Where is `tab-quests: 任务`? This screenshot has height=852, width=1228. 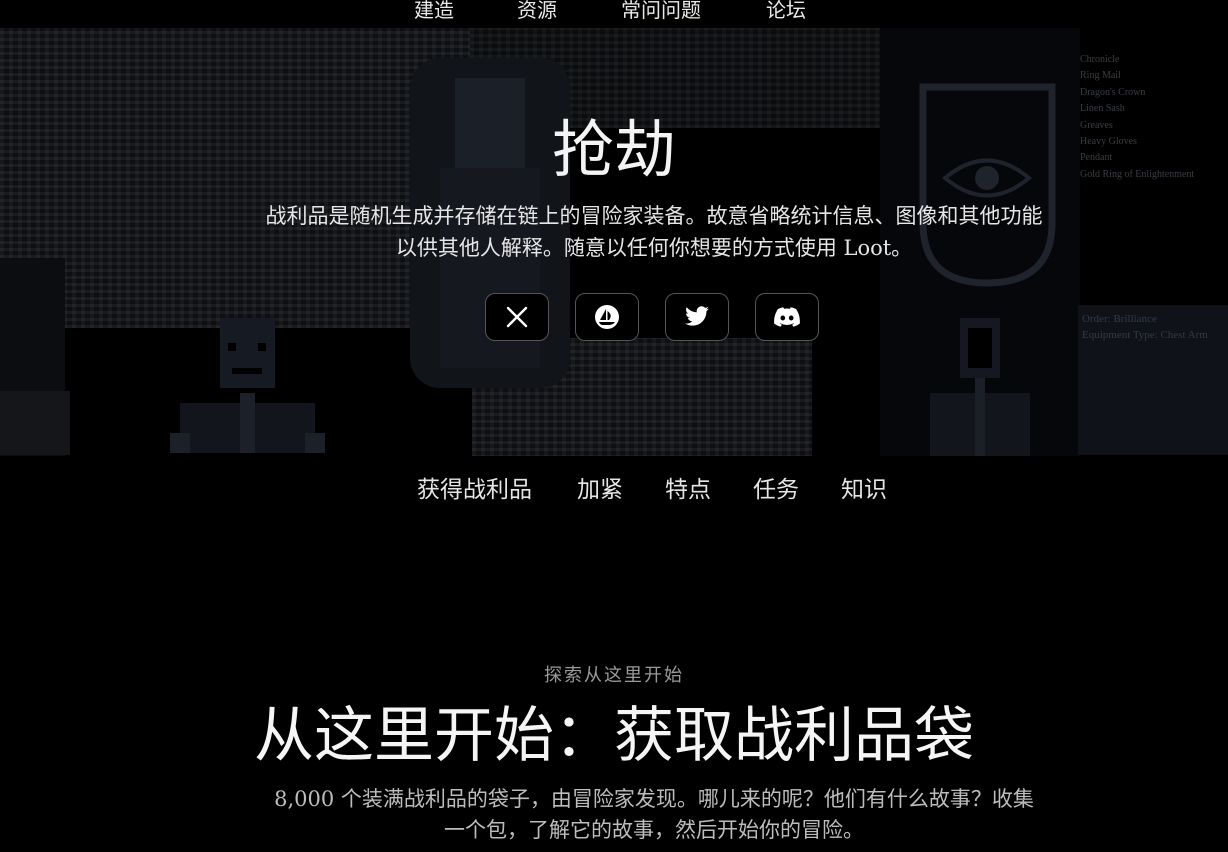 tab-quests: 任务 is located at coordinates (776, 487).